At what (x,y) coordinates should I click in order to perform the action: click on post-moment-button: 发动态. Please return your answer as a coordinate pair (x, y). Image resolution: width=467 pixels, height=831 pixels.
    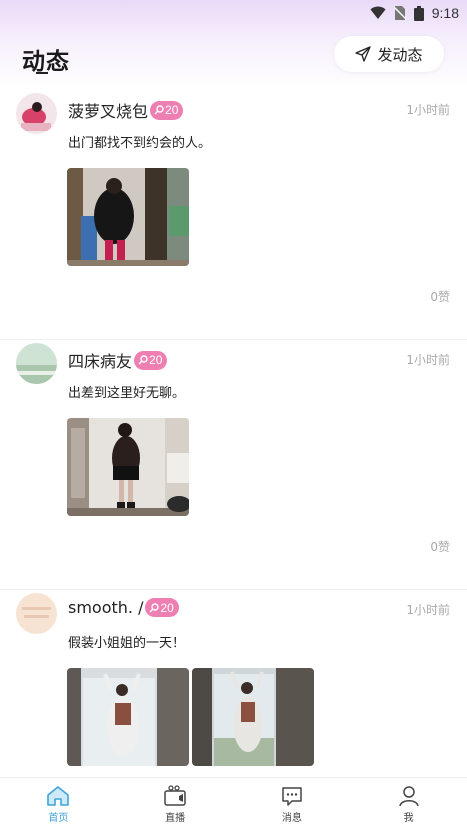
    Looking at the image, I should click on (389, 54).